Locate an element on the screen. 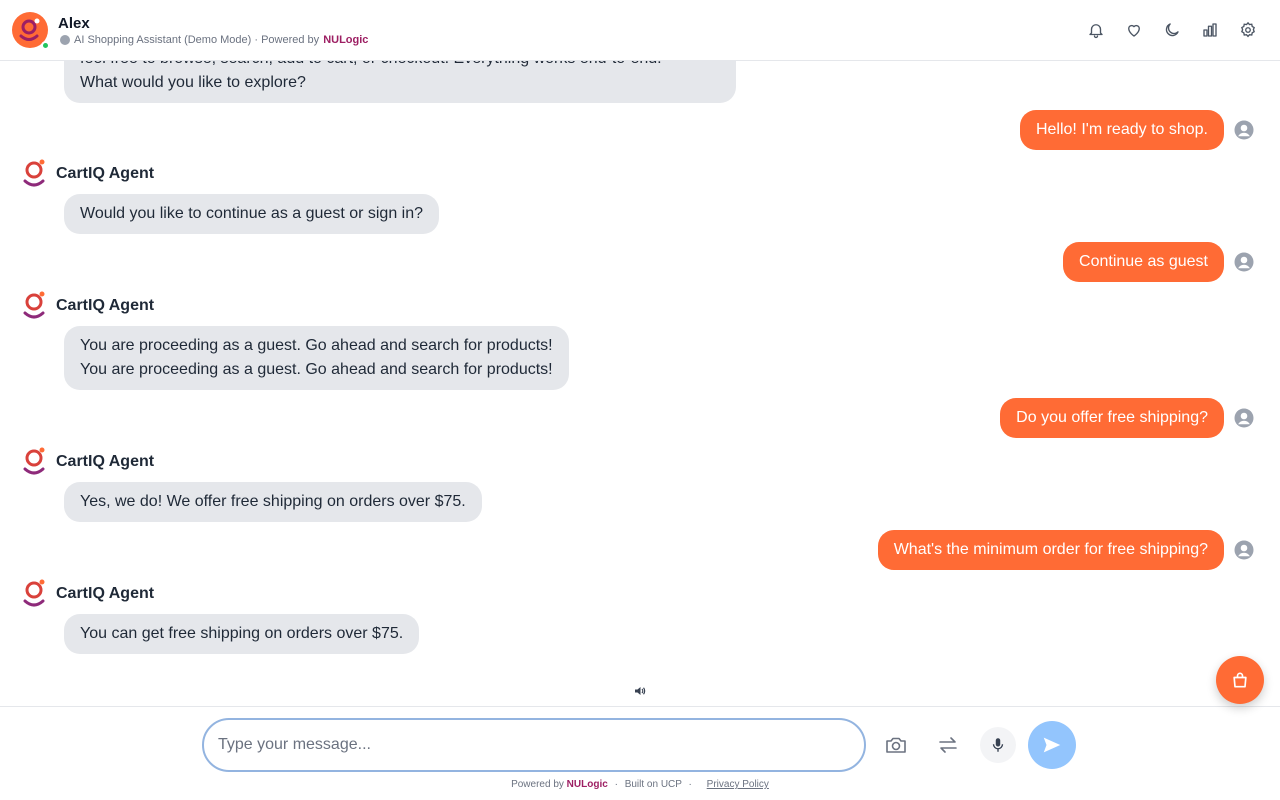 This screenshot has height=800, width=1280. online-status-dot is located at coordinates (45, 45).